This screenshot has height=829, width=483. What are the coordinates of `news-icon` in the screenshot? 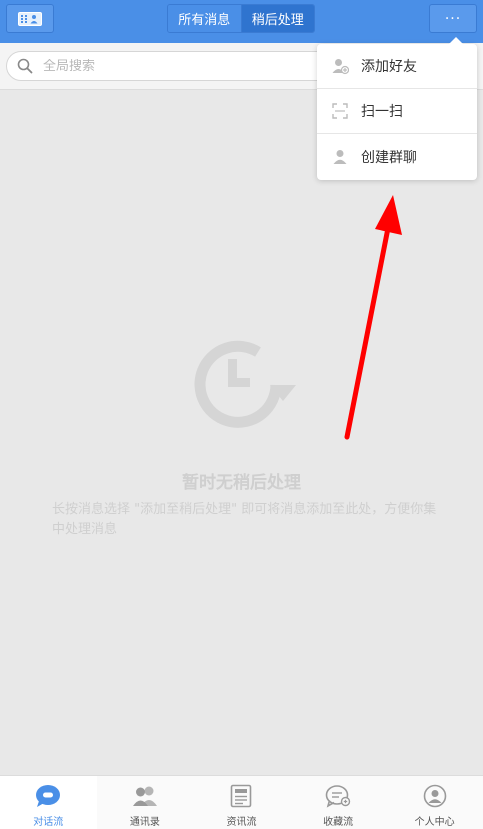 It's located at (241, 796).